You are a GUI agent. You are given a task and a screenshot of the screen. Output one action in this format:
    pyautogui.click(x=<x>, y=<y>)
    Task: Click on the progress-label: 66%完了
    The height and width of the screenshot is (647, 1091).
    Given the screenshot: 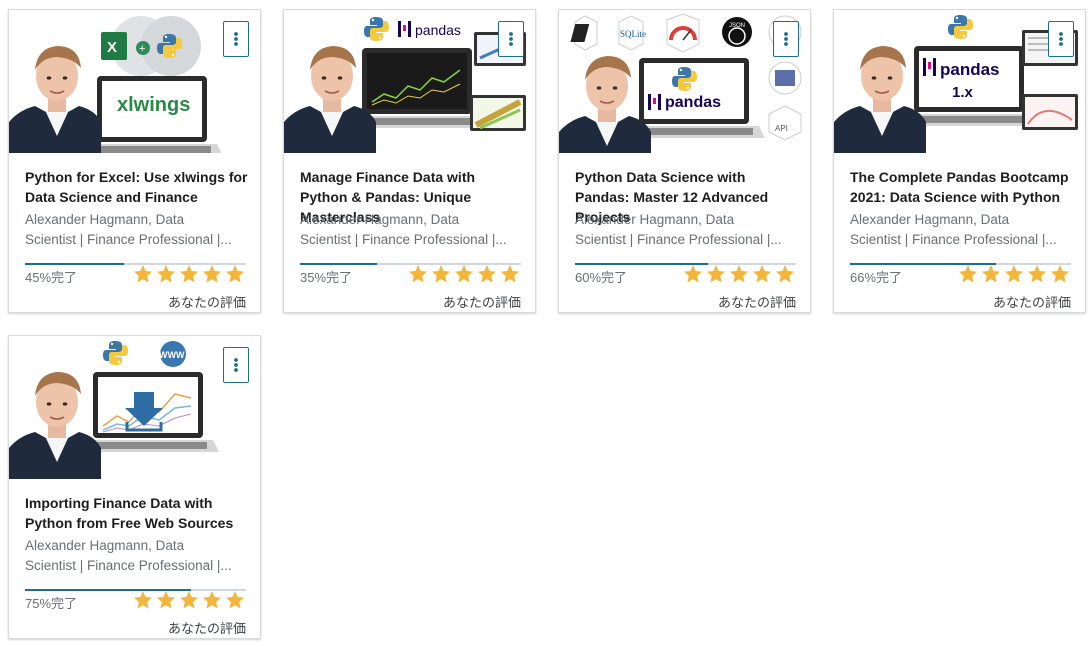 What is the action you would take?
    pyautogui.click(x=876, y=277)
    